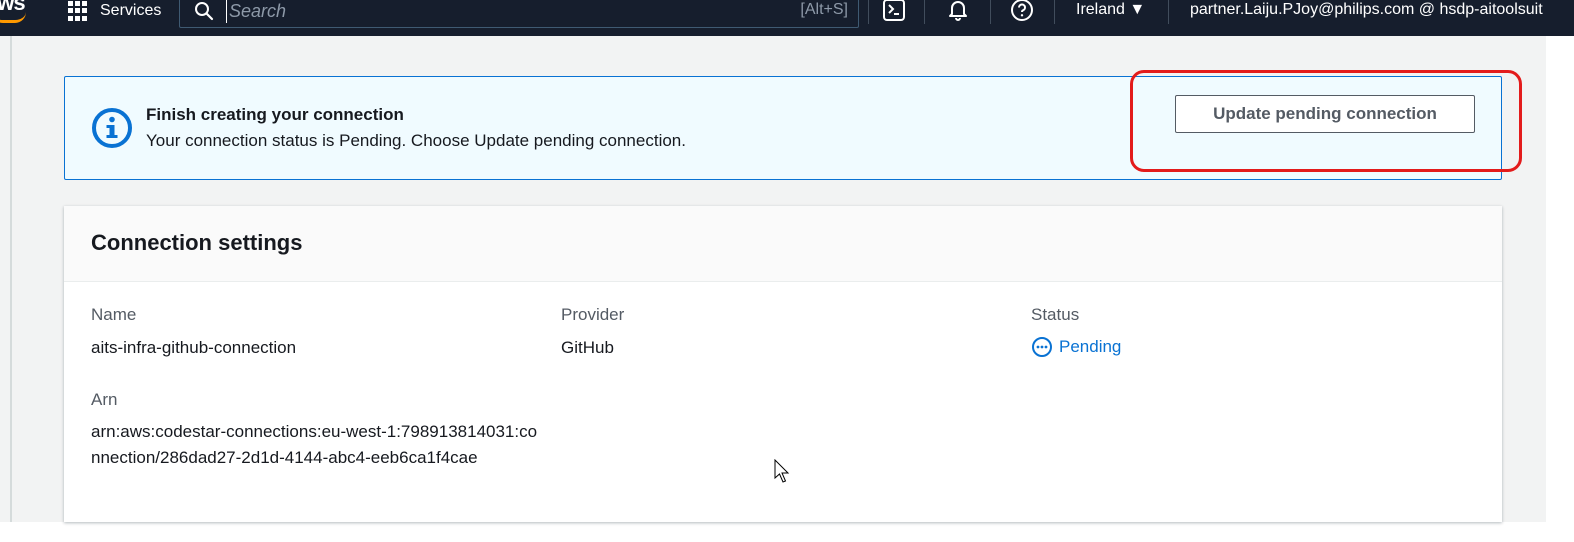  Describe the element at coordinates (197, 242) in the screenshot. I see `panel-title: Connection settings` at that location.